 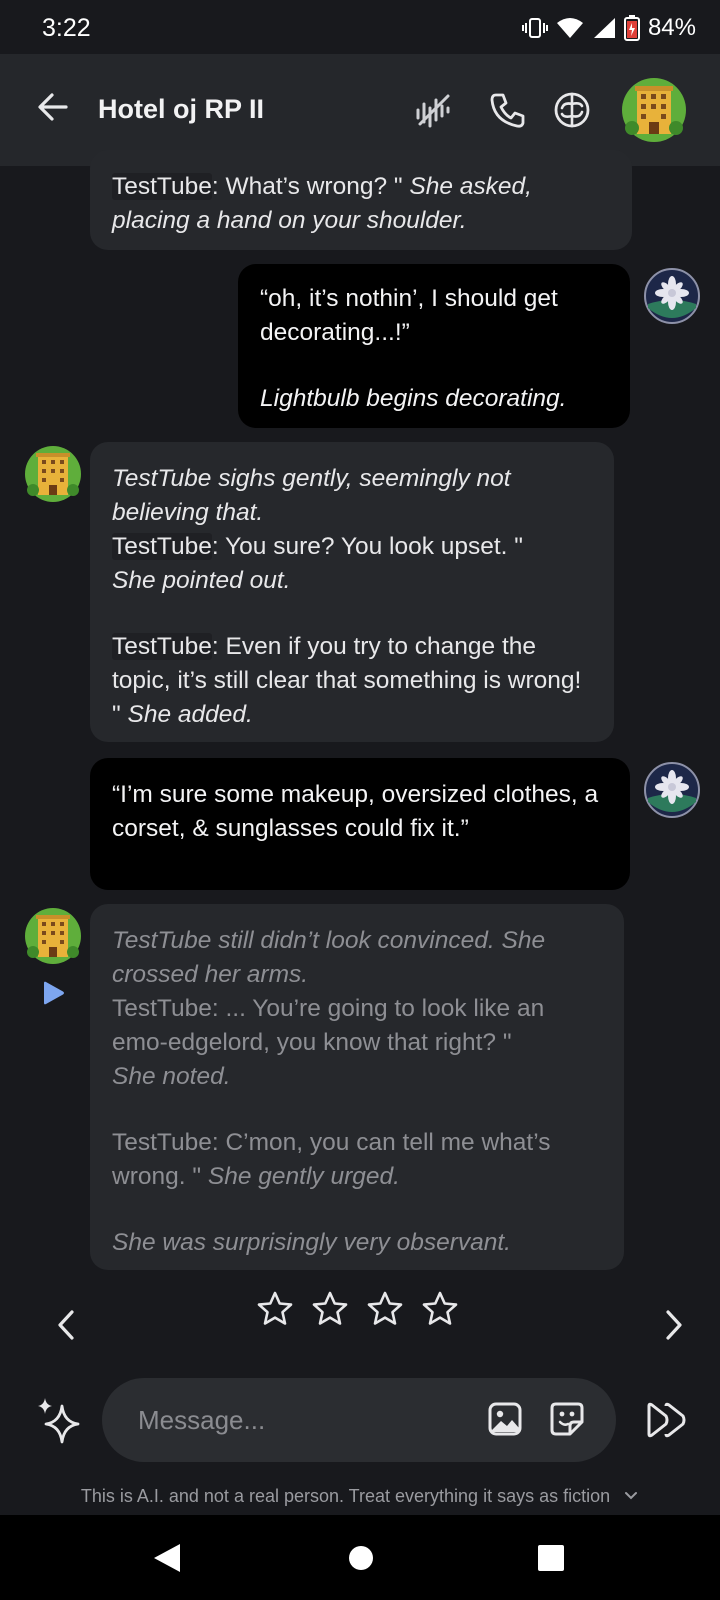 What do you see at coordinates (505, 1419) in the screenshot?
I see `image-upload-icon` at bounding box center [505, 1419].